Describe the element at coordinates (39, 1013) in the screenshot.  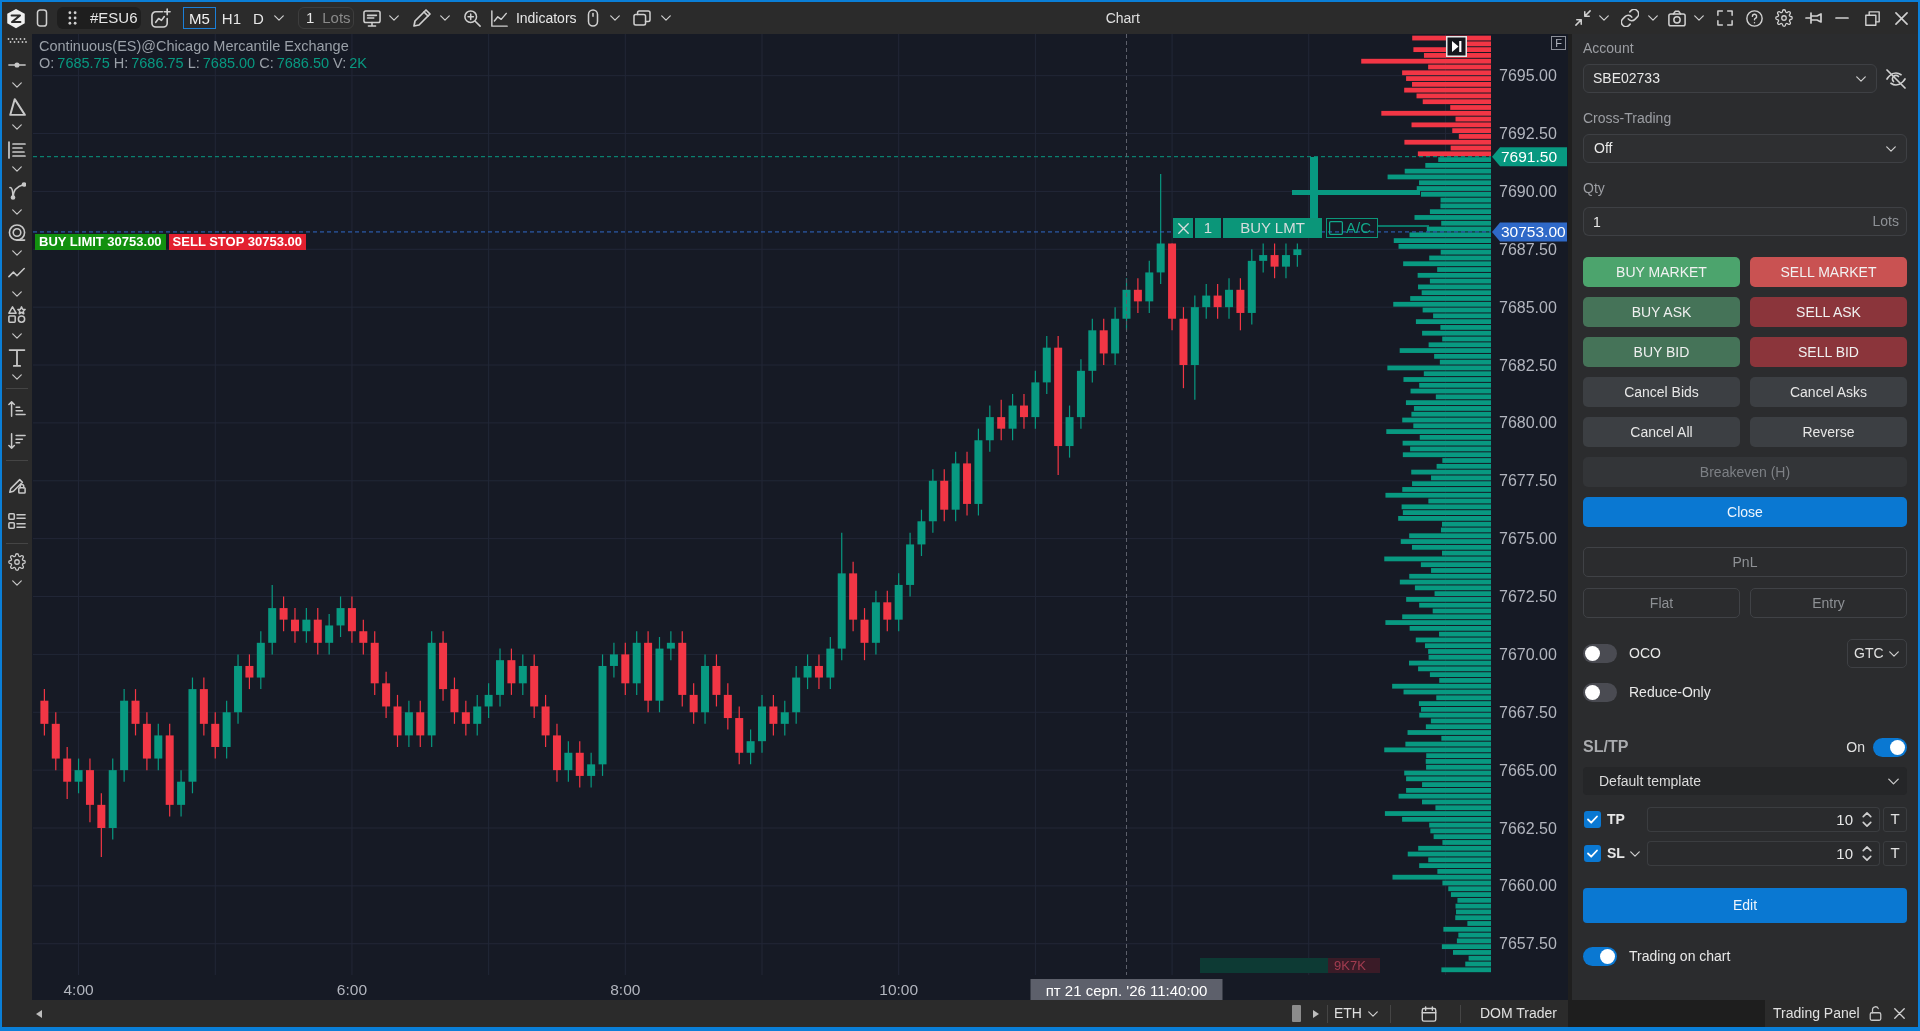
I see `caret-left-icon` at that location.